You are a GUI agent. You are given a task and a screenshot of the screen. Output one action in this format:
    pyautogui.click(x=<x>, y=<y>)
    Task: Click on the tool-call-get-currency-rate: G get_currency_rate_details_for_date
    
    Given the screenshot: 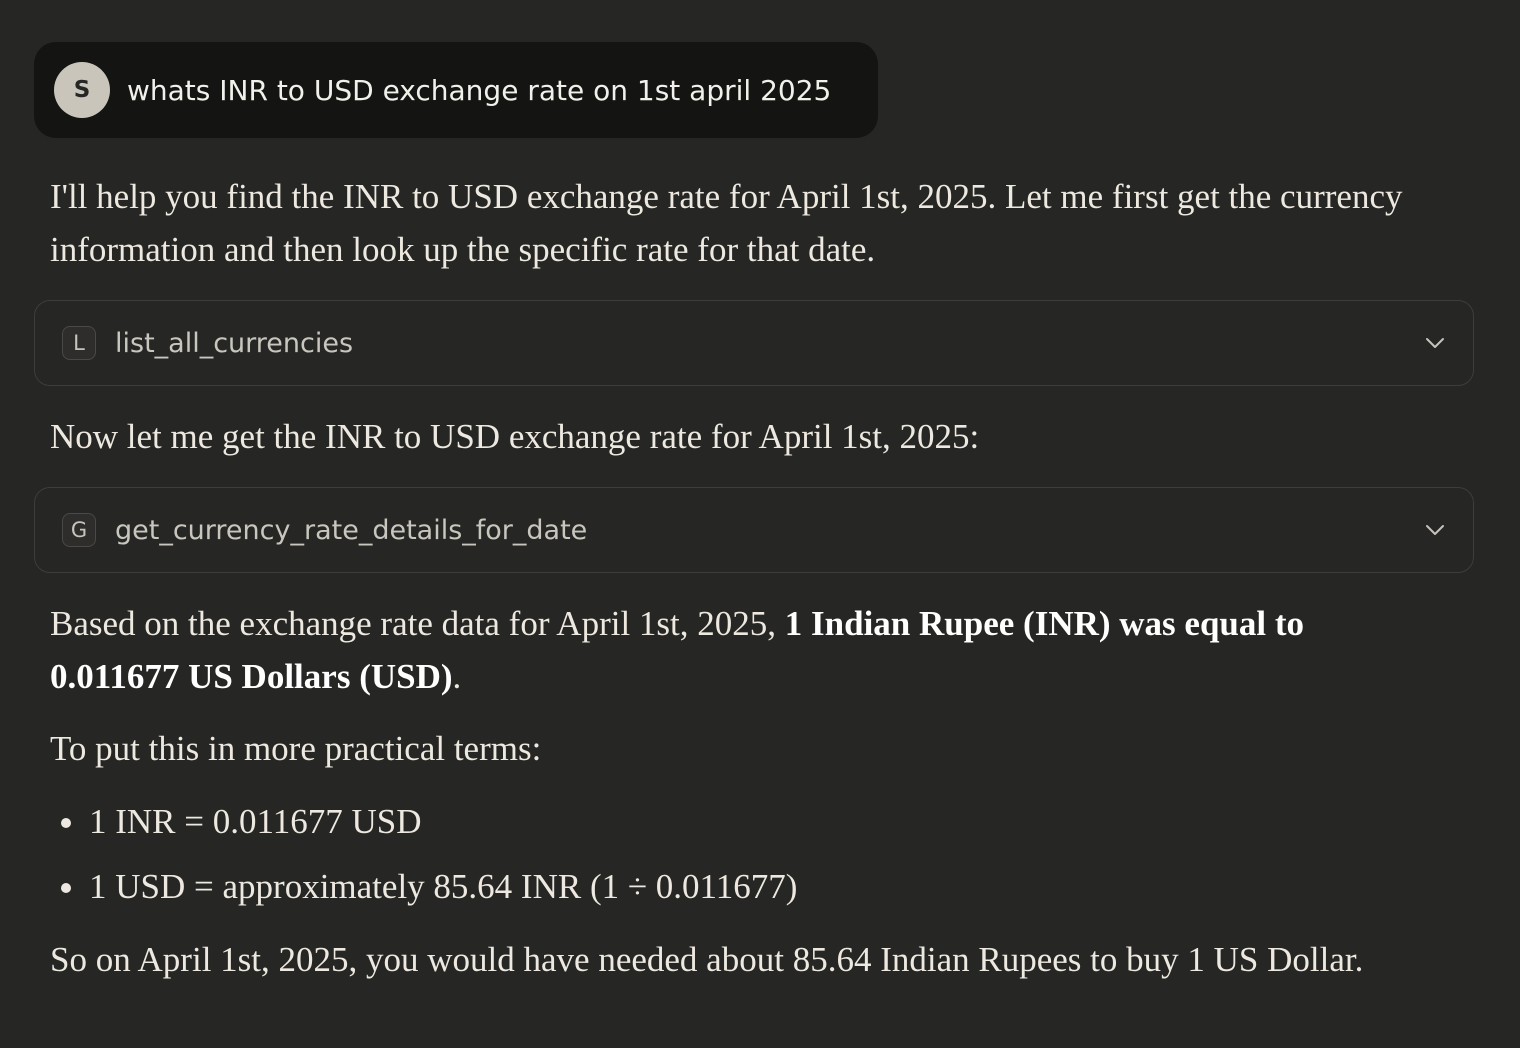 What is the action you would take?
    pyautogui.click(x=754, y=530)
    